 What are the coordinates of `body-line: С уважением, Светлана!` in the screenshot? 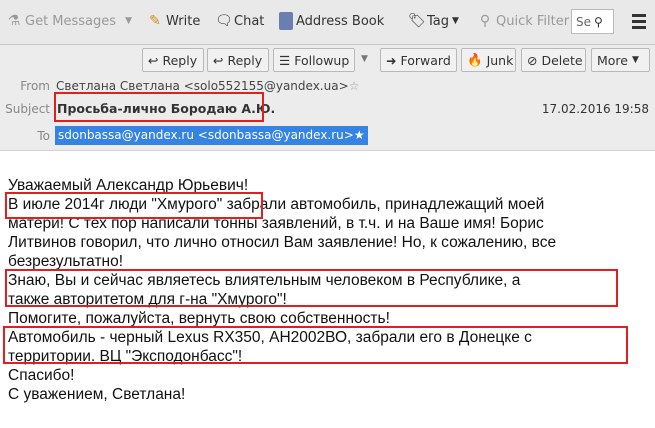 It's located at (97, 394).